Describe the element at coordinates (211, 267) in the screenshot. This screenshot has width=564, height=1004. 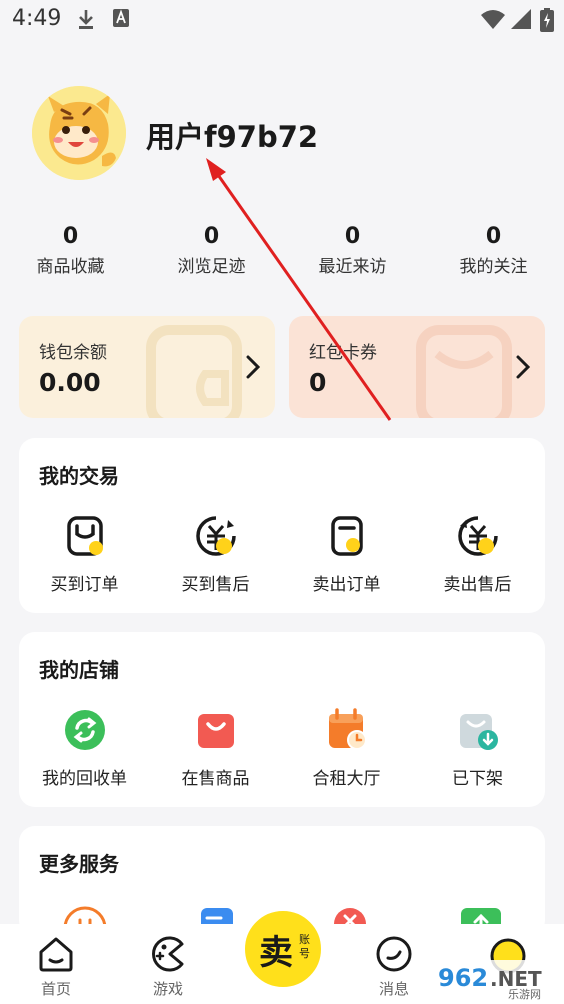
I see `stat-label: 浏览足迹` at that location.